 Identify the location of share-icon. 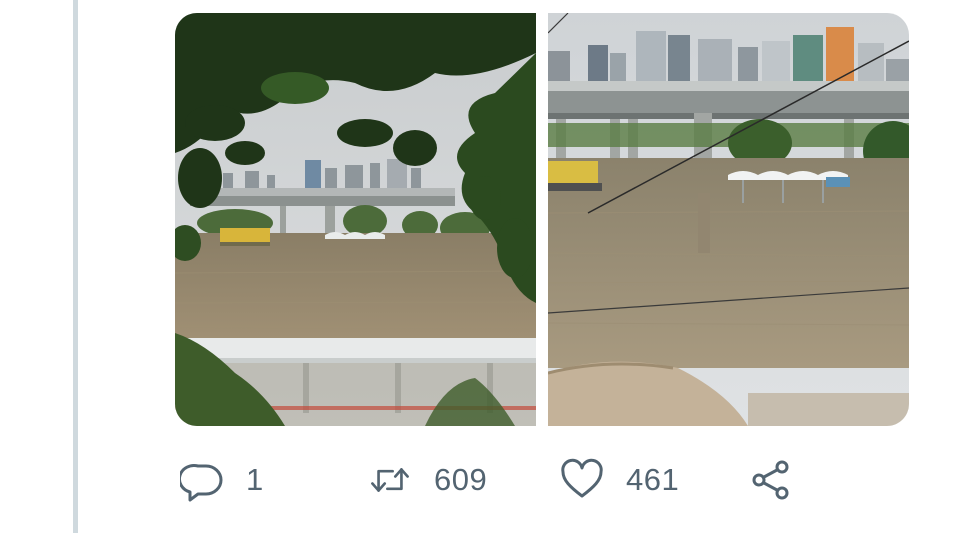
(772, 480).